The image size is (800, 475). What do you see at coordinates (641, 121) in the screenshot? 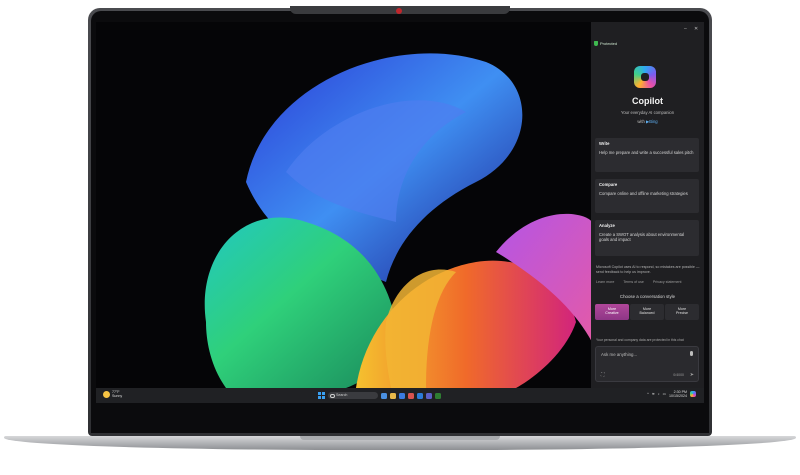
I see `with-label: with` at bounding box center [641, 121].